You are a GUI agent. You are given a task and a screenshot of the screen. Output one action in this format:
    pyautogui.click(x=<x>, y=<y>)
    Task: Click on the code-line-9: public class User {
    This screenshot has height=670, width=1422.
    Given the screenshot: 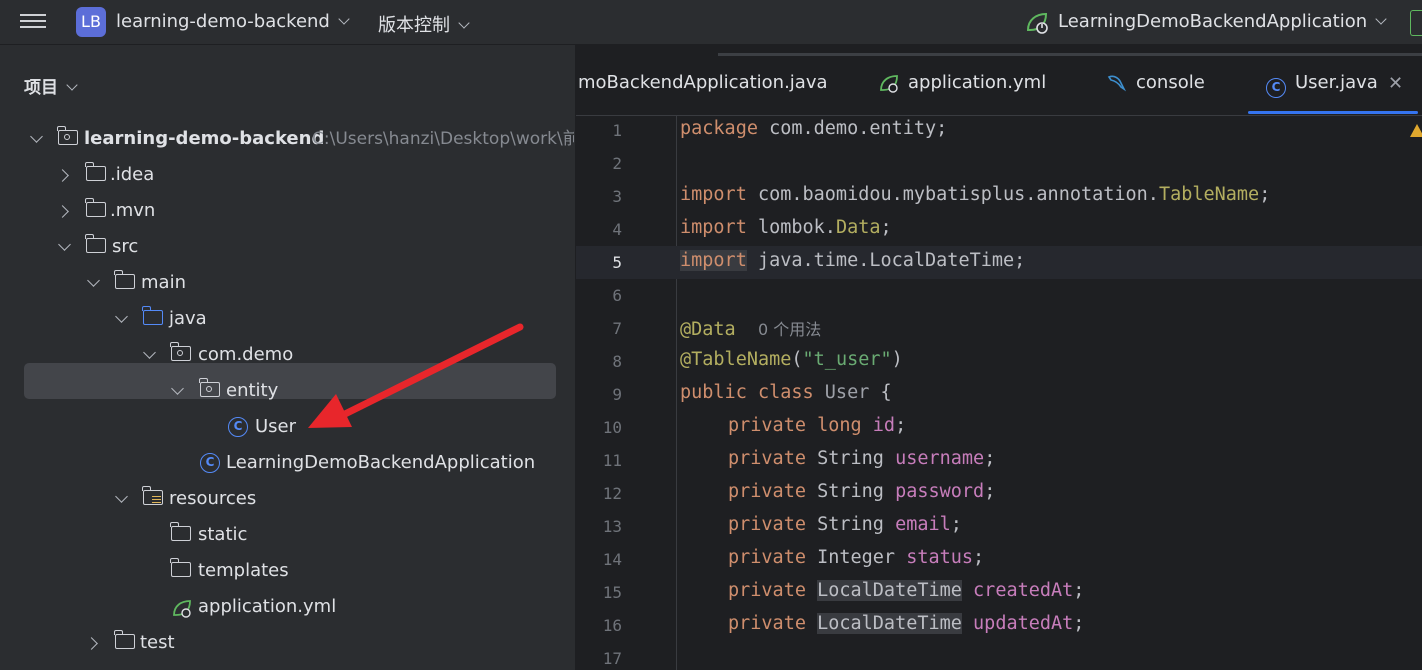 What is the action you would take?
    pyautogui.click(x=786, y=392)
    